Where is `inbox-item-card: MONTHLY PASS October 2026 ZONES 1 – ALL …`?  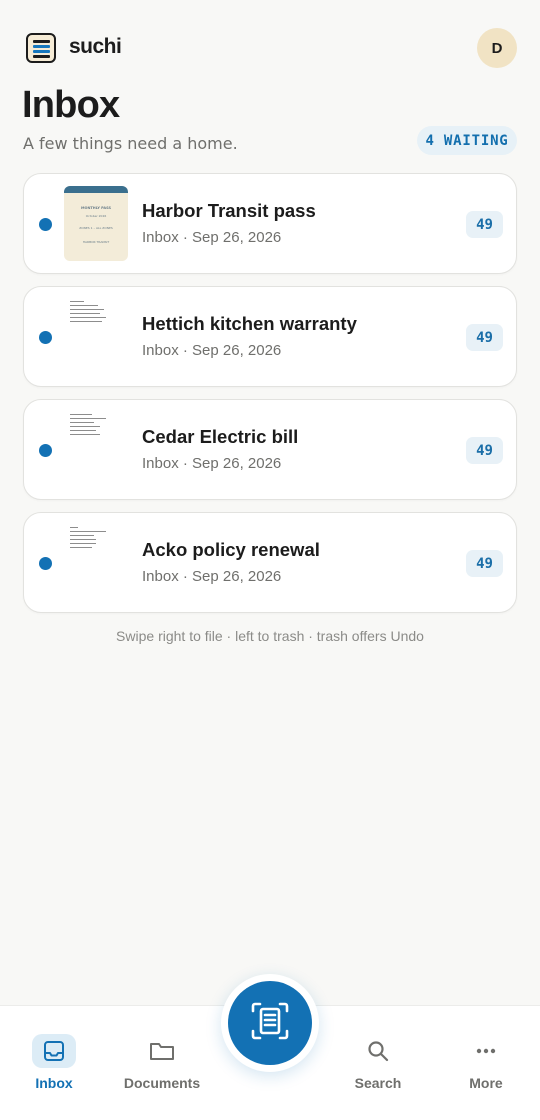 inbox-item-card: MONTHLY PASS October 2026 ZONES 1 – ALL … is located at coordinates (270, 223).